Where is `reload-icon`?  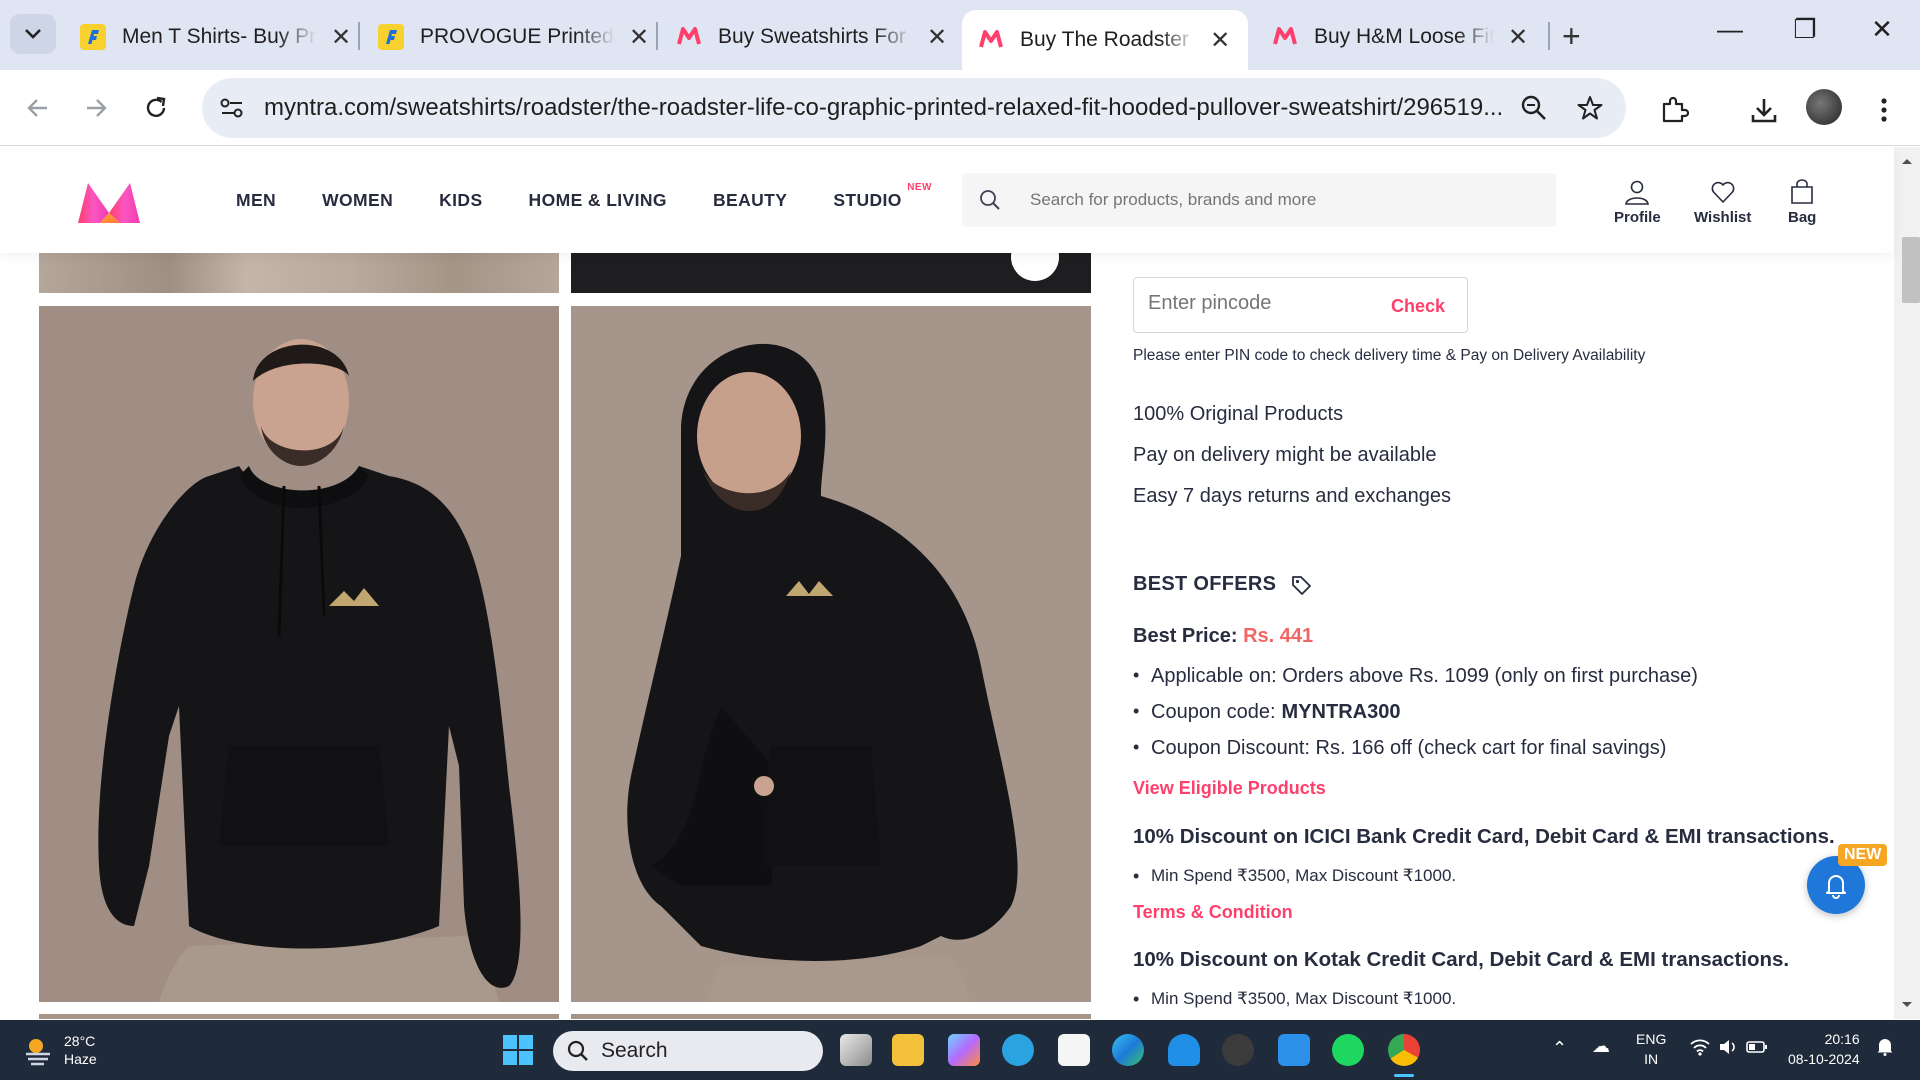 reload-icon is located at coordinates (156, 106).